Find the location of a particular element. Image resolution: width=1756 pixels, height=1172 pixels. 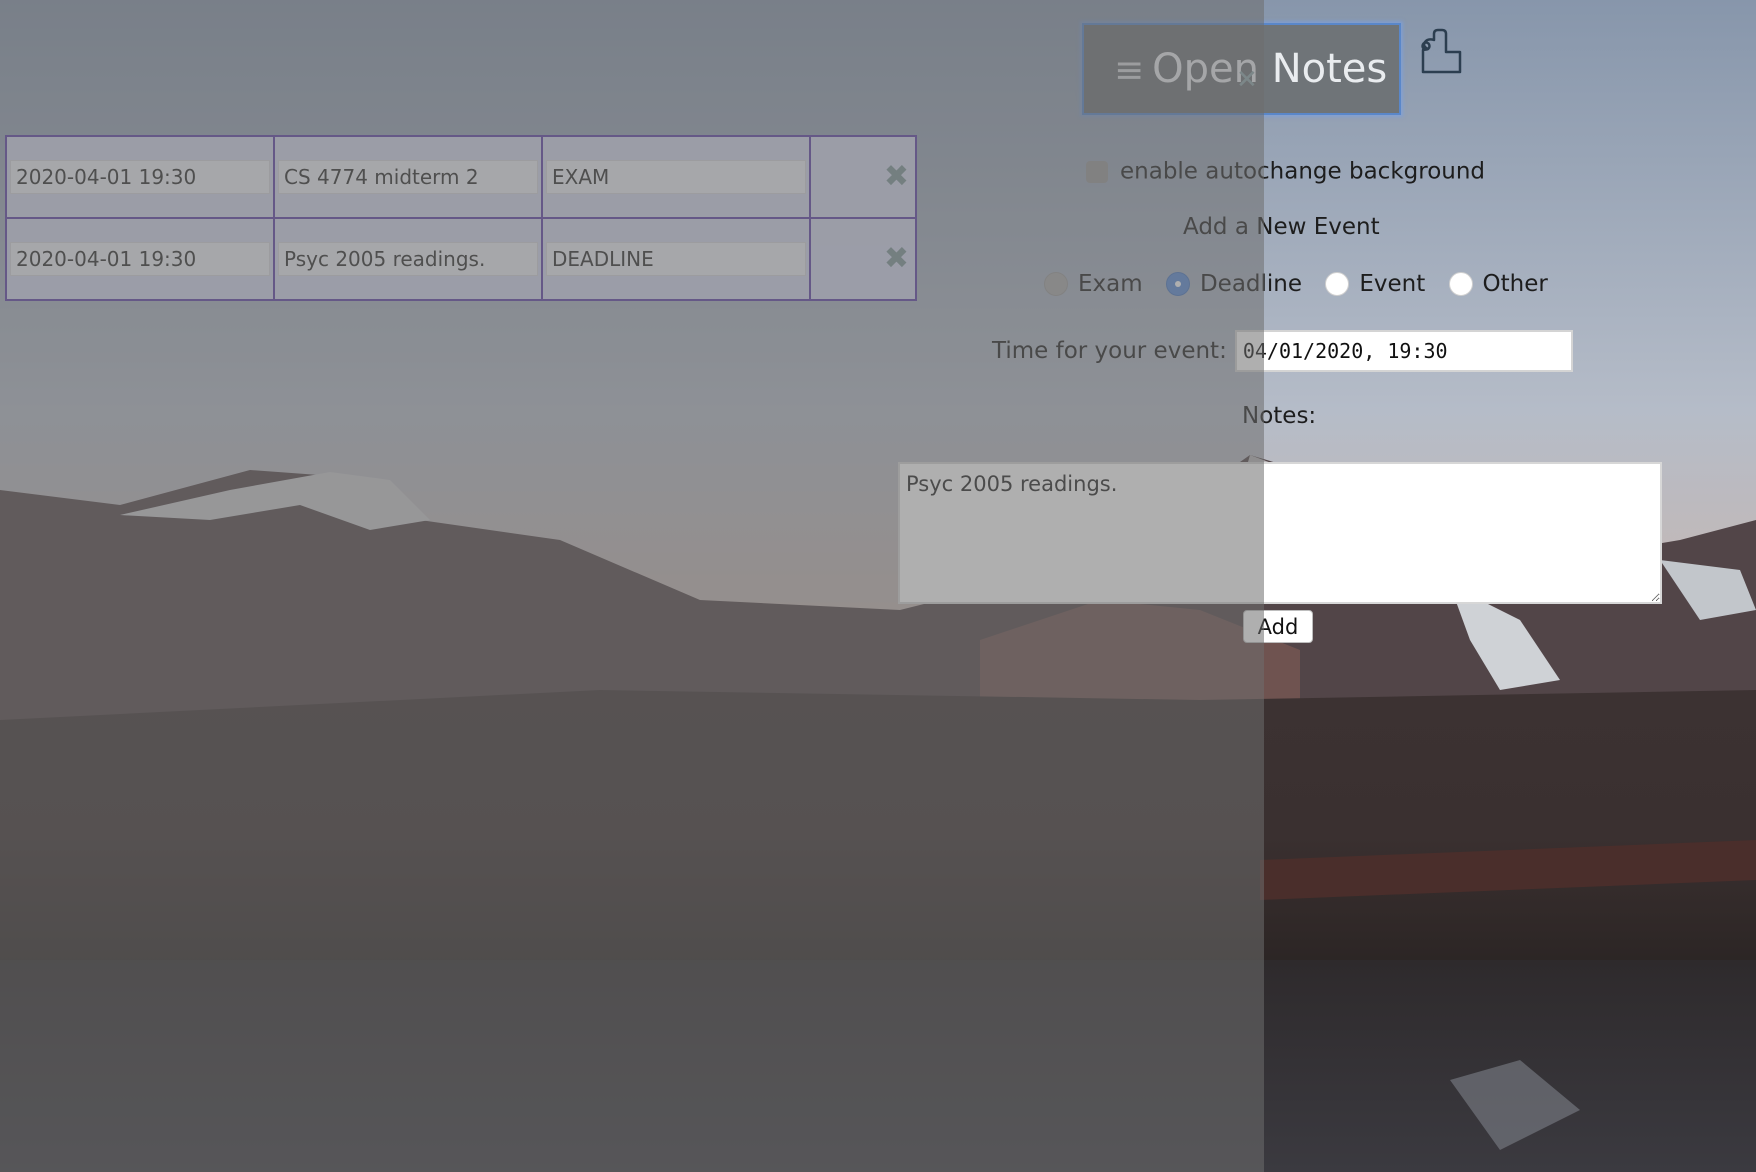

time-label: Time for your event: is located at coordinates (1109, 351).